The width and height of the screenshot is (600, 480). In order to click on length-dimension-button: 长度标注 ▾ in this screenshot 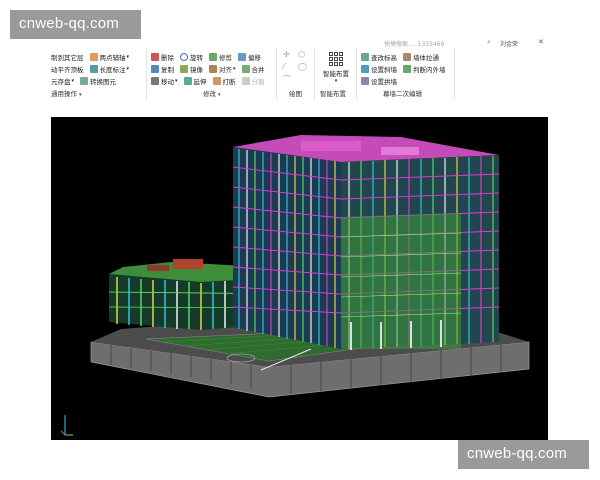, I will do `click(109, 69)`.